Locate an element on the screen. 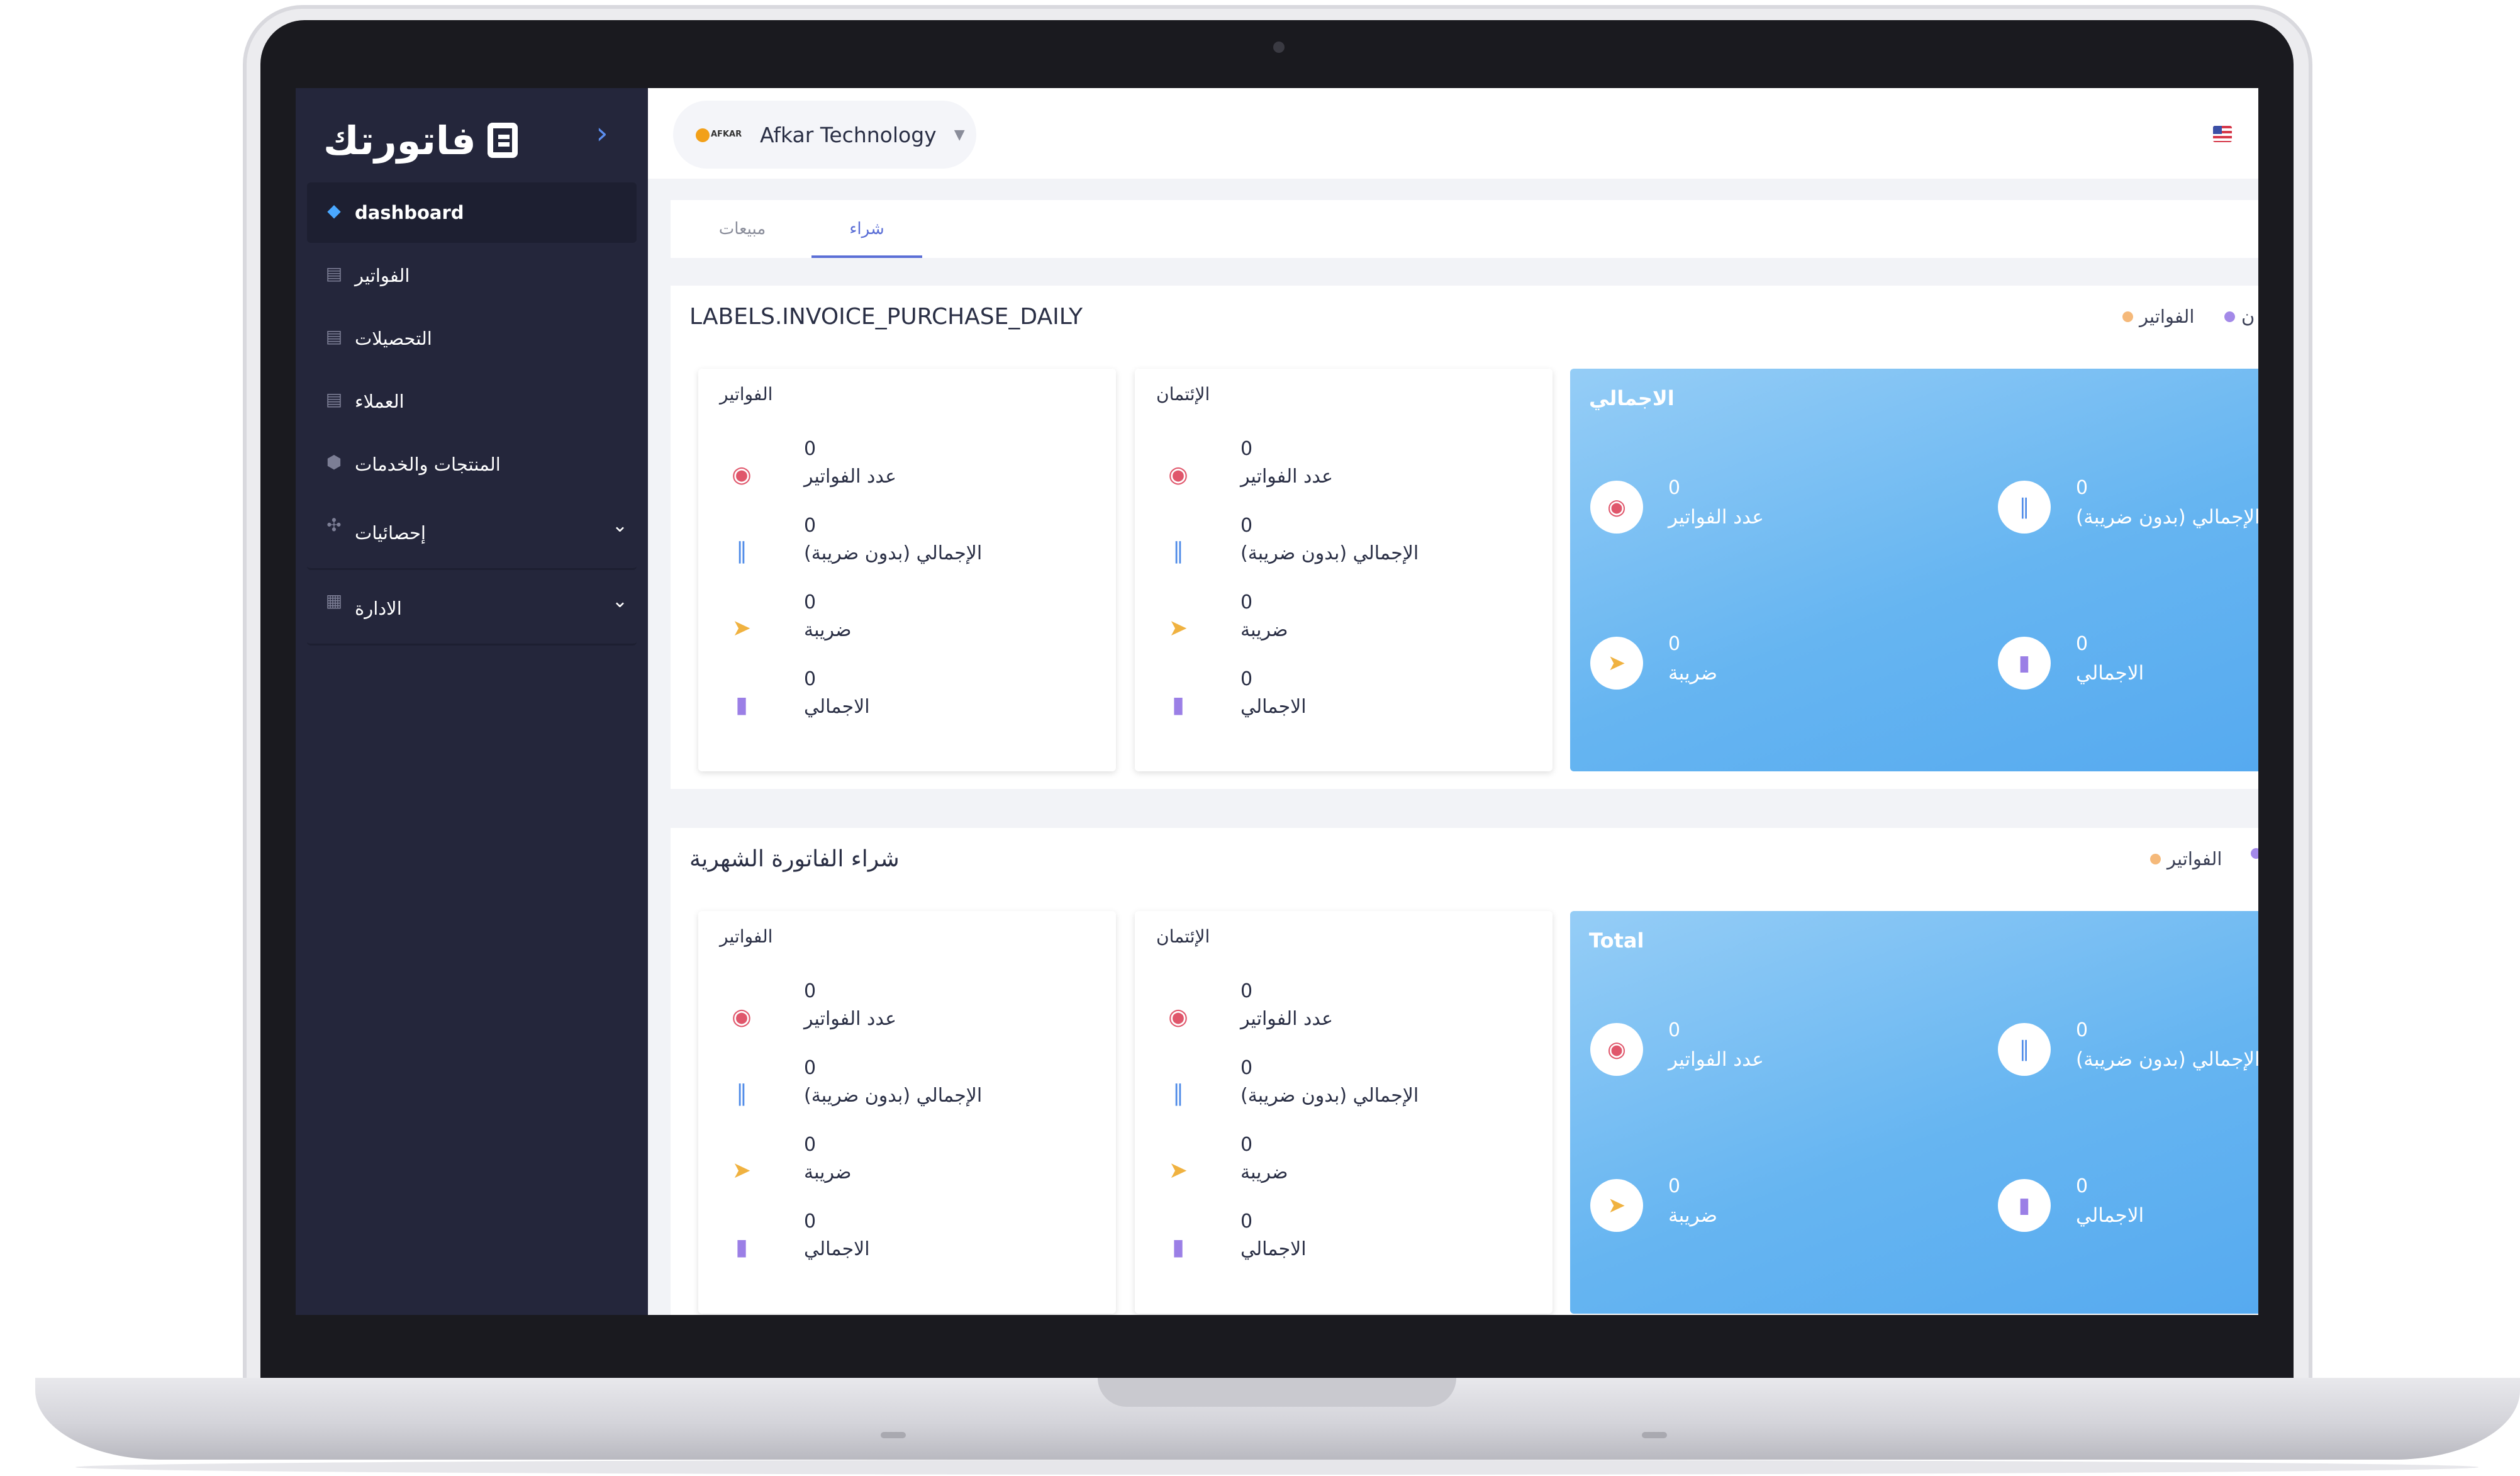 The image size is (2520, 1476). legend-item: ن is located at coordinates (2239, 316).